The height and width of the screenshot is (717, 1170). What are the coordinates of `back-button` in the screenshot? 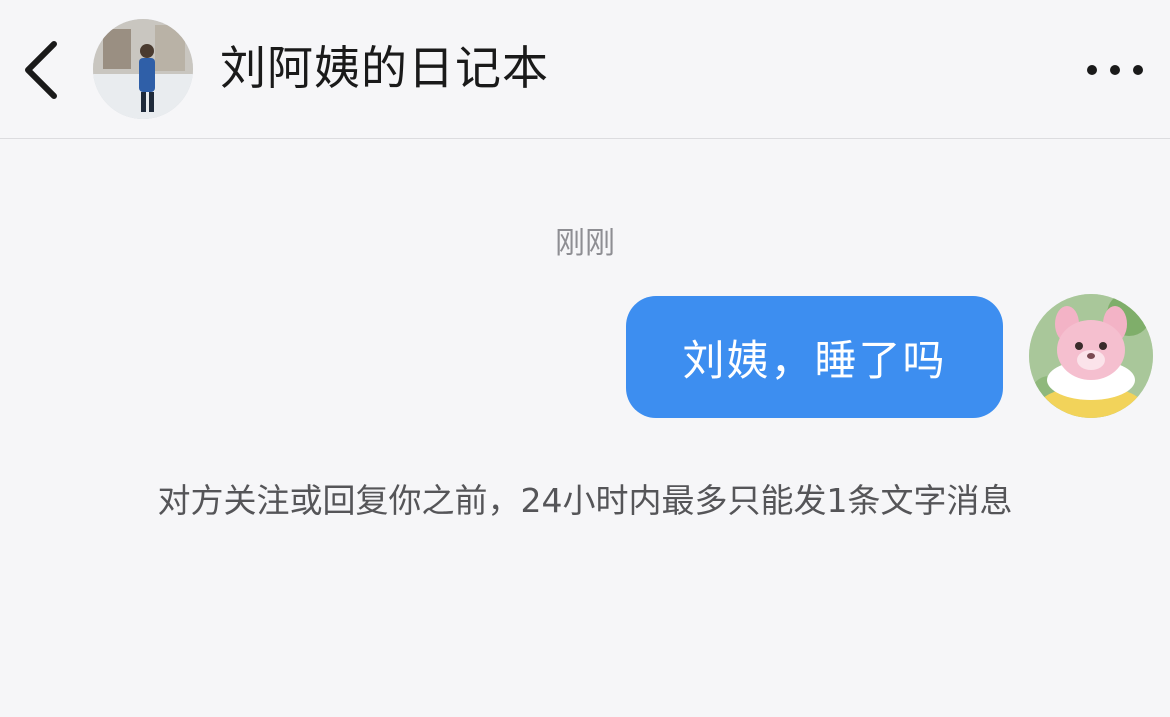 It's located at (42, 70).